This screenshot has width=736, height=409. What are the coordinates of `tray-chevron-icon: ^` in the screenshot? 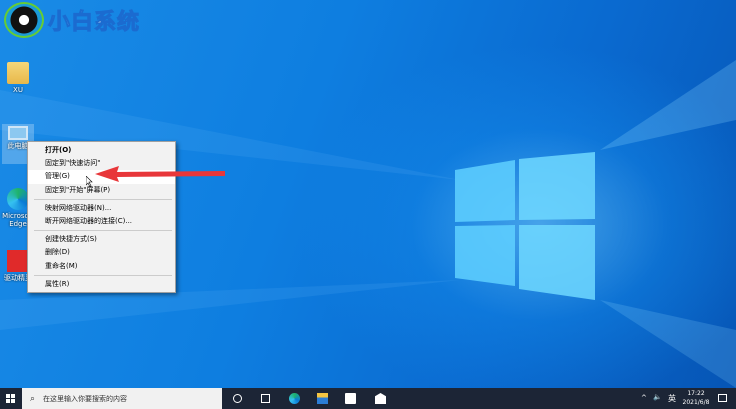 It's located at (644, 398).